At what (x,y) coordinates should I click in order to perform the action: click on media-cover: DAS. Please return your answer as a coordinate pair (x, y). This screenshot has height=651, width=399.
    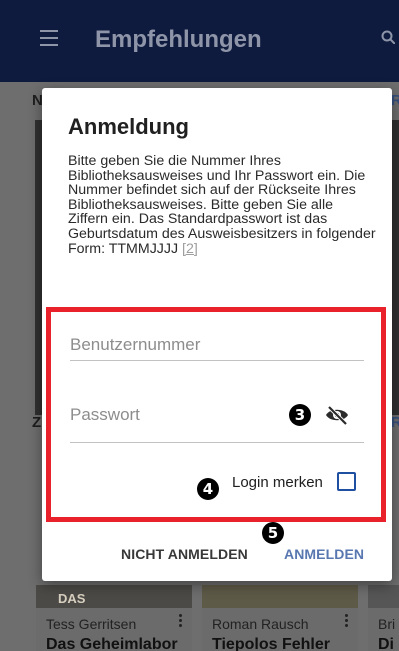
    Looking at the image, I should click on (114, 596).